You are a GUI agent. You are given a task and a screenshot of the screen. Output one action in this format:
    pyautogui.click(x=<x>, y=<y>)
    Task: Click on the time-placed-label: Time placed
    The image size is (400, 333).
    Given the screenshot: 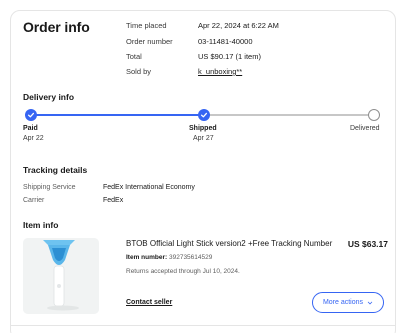 What is the action you would take?
    pyautogui.click(x=146, y=25)
    